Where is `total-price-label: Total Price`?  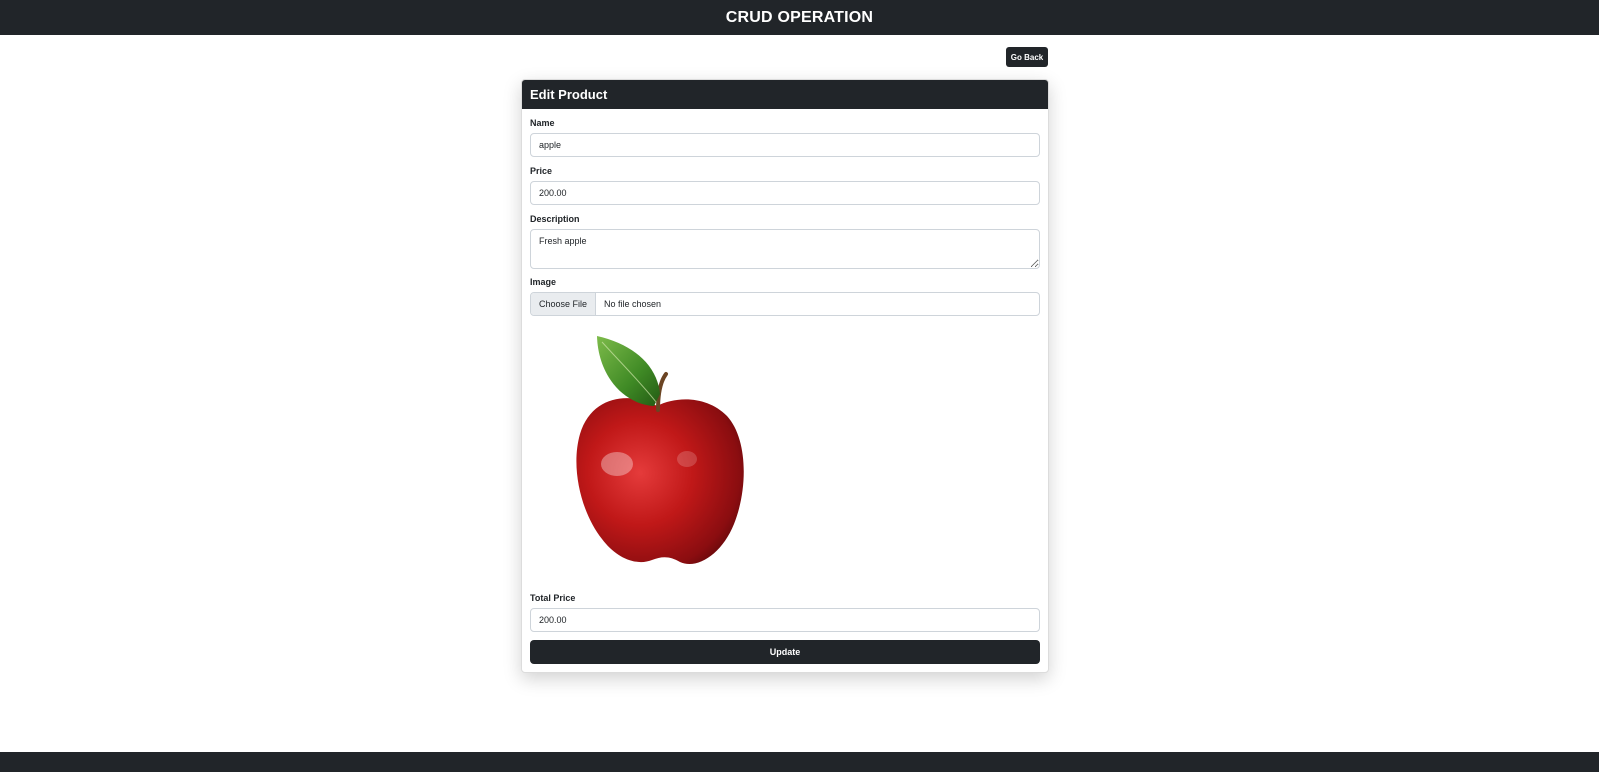 total-price-label: Total Price is located at coordinates (553, 598).